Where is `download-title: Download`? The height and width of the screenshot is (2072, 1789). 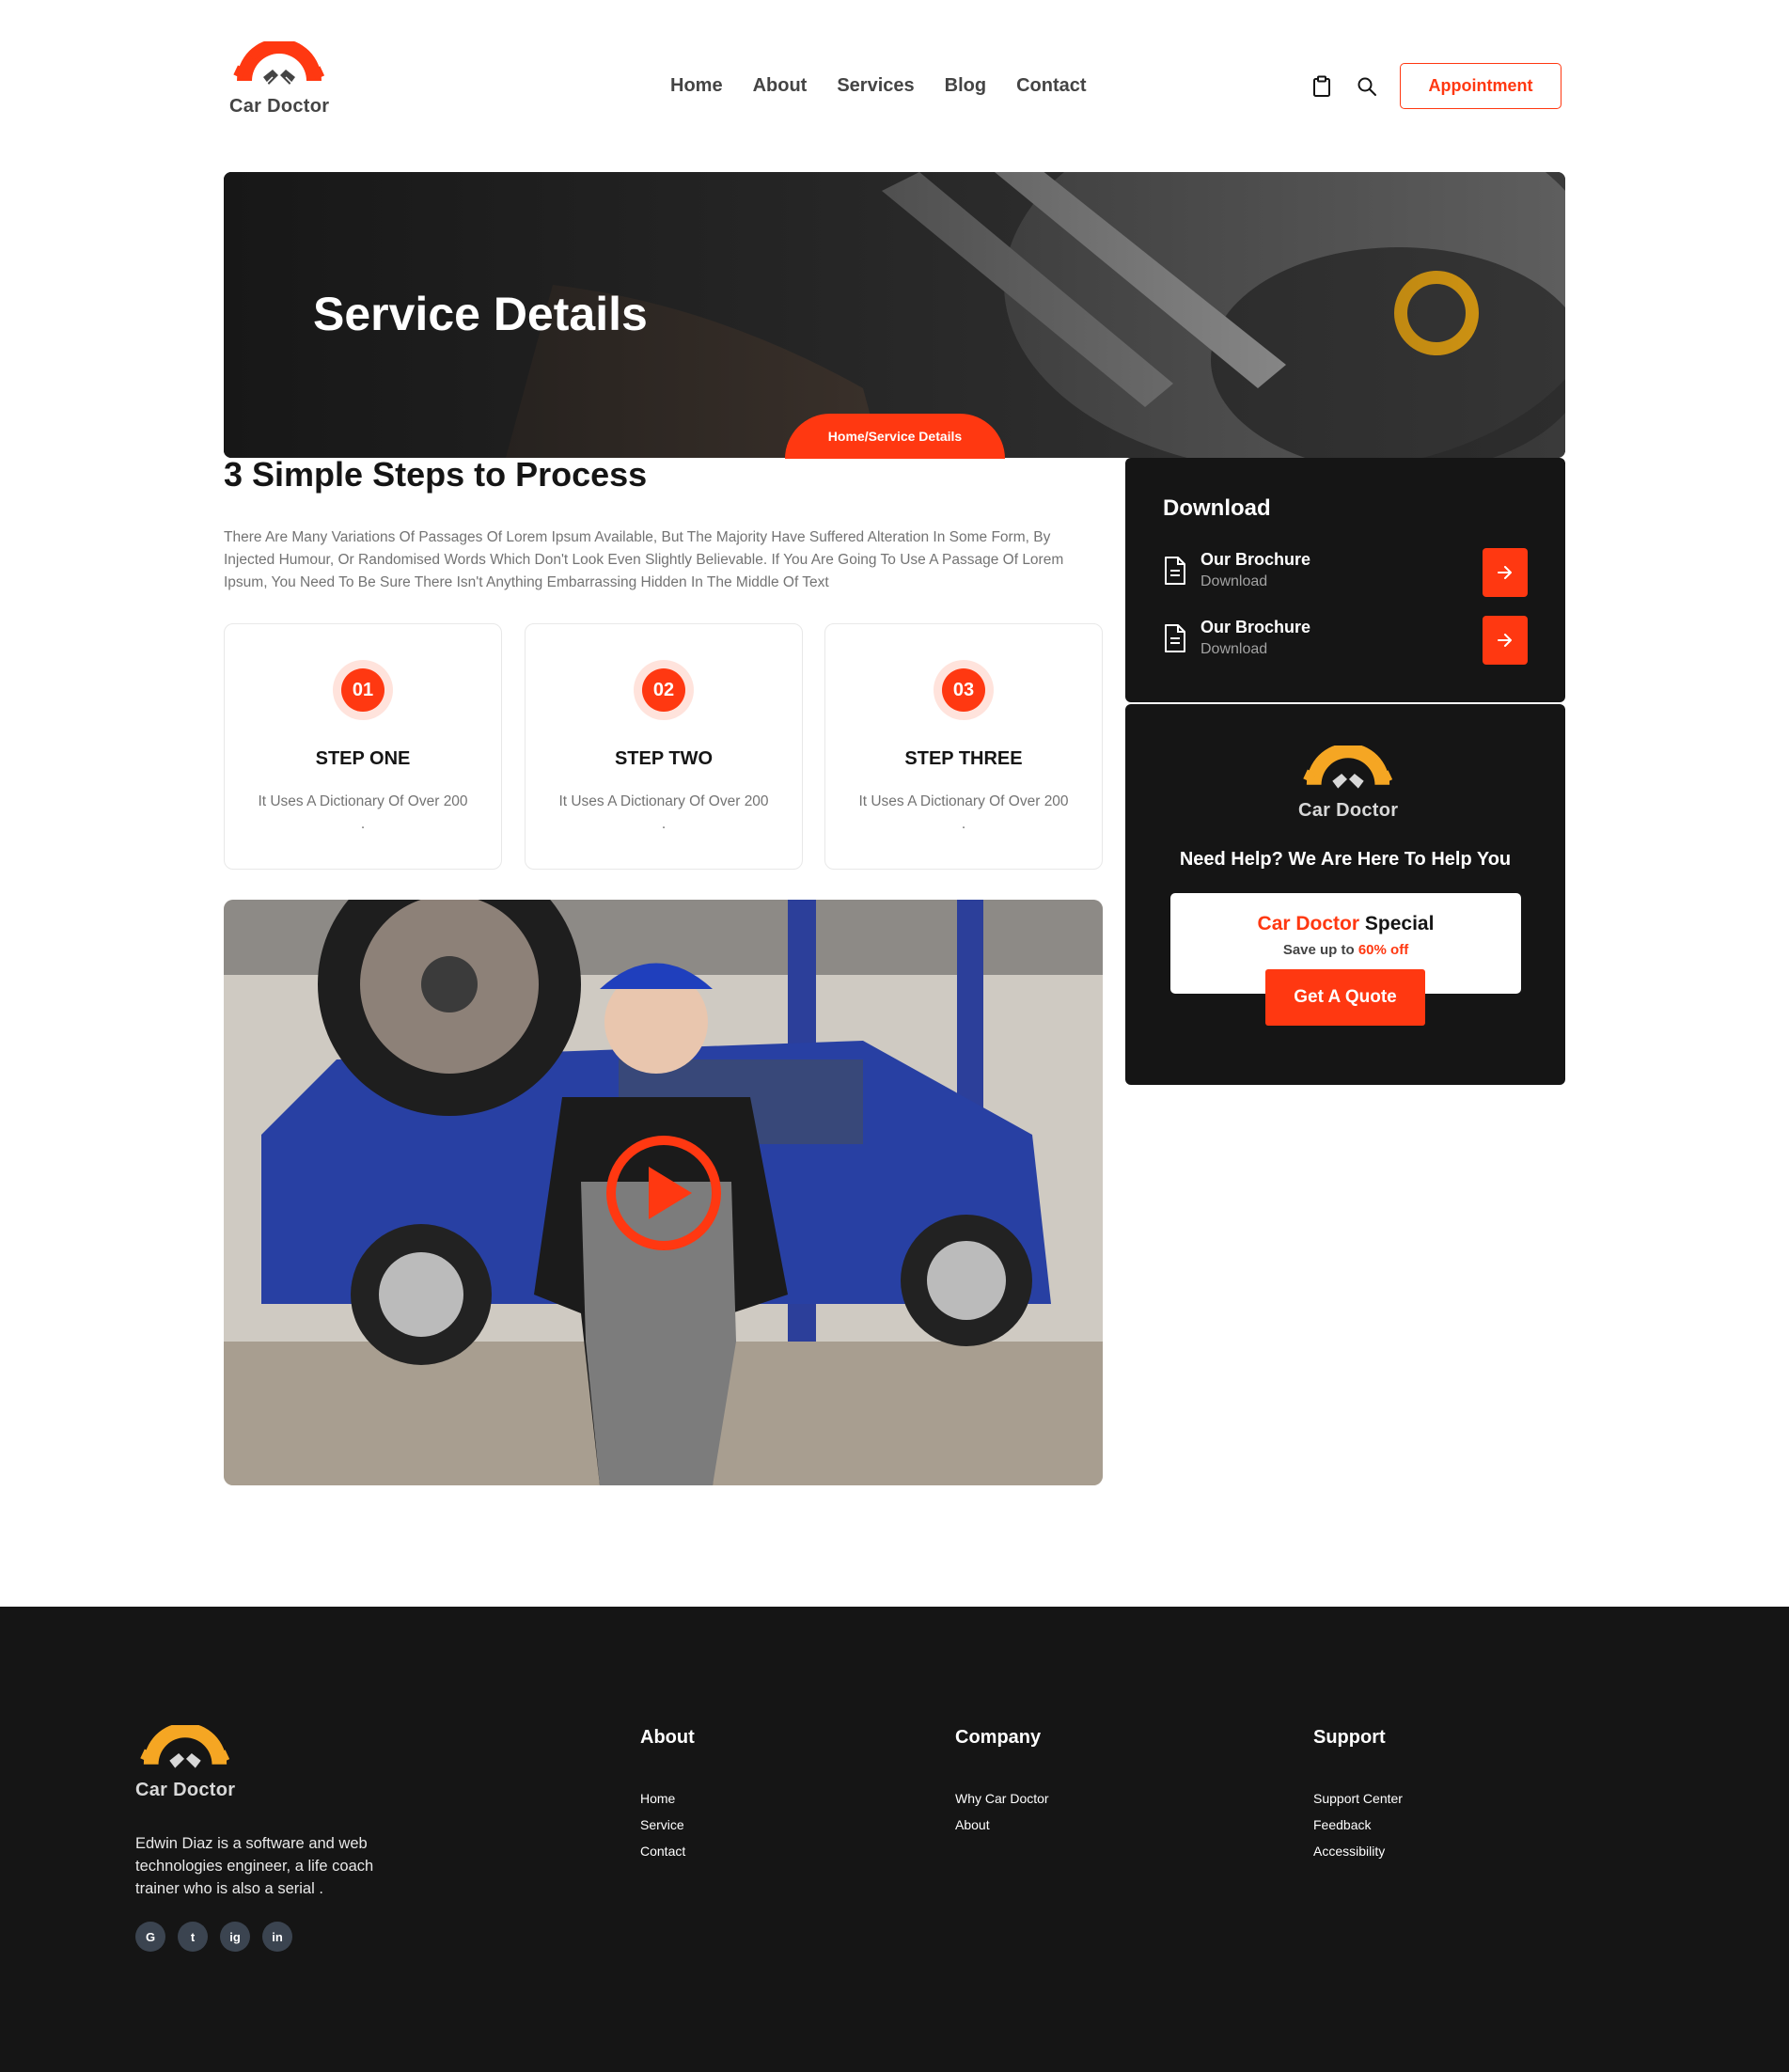
download-title: Download is located at coordinates (1217, 508).